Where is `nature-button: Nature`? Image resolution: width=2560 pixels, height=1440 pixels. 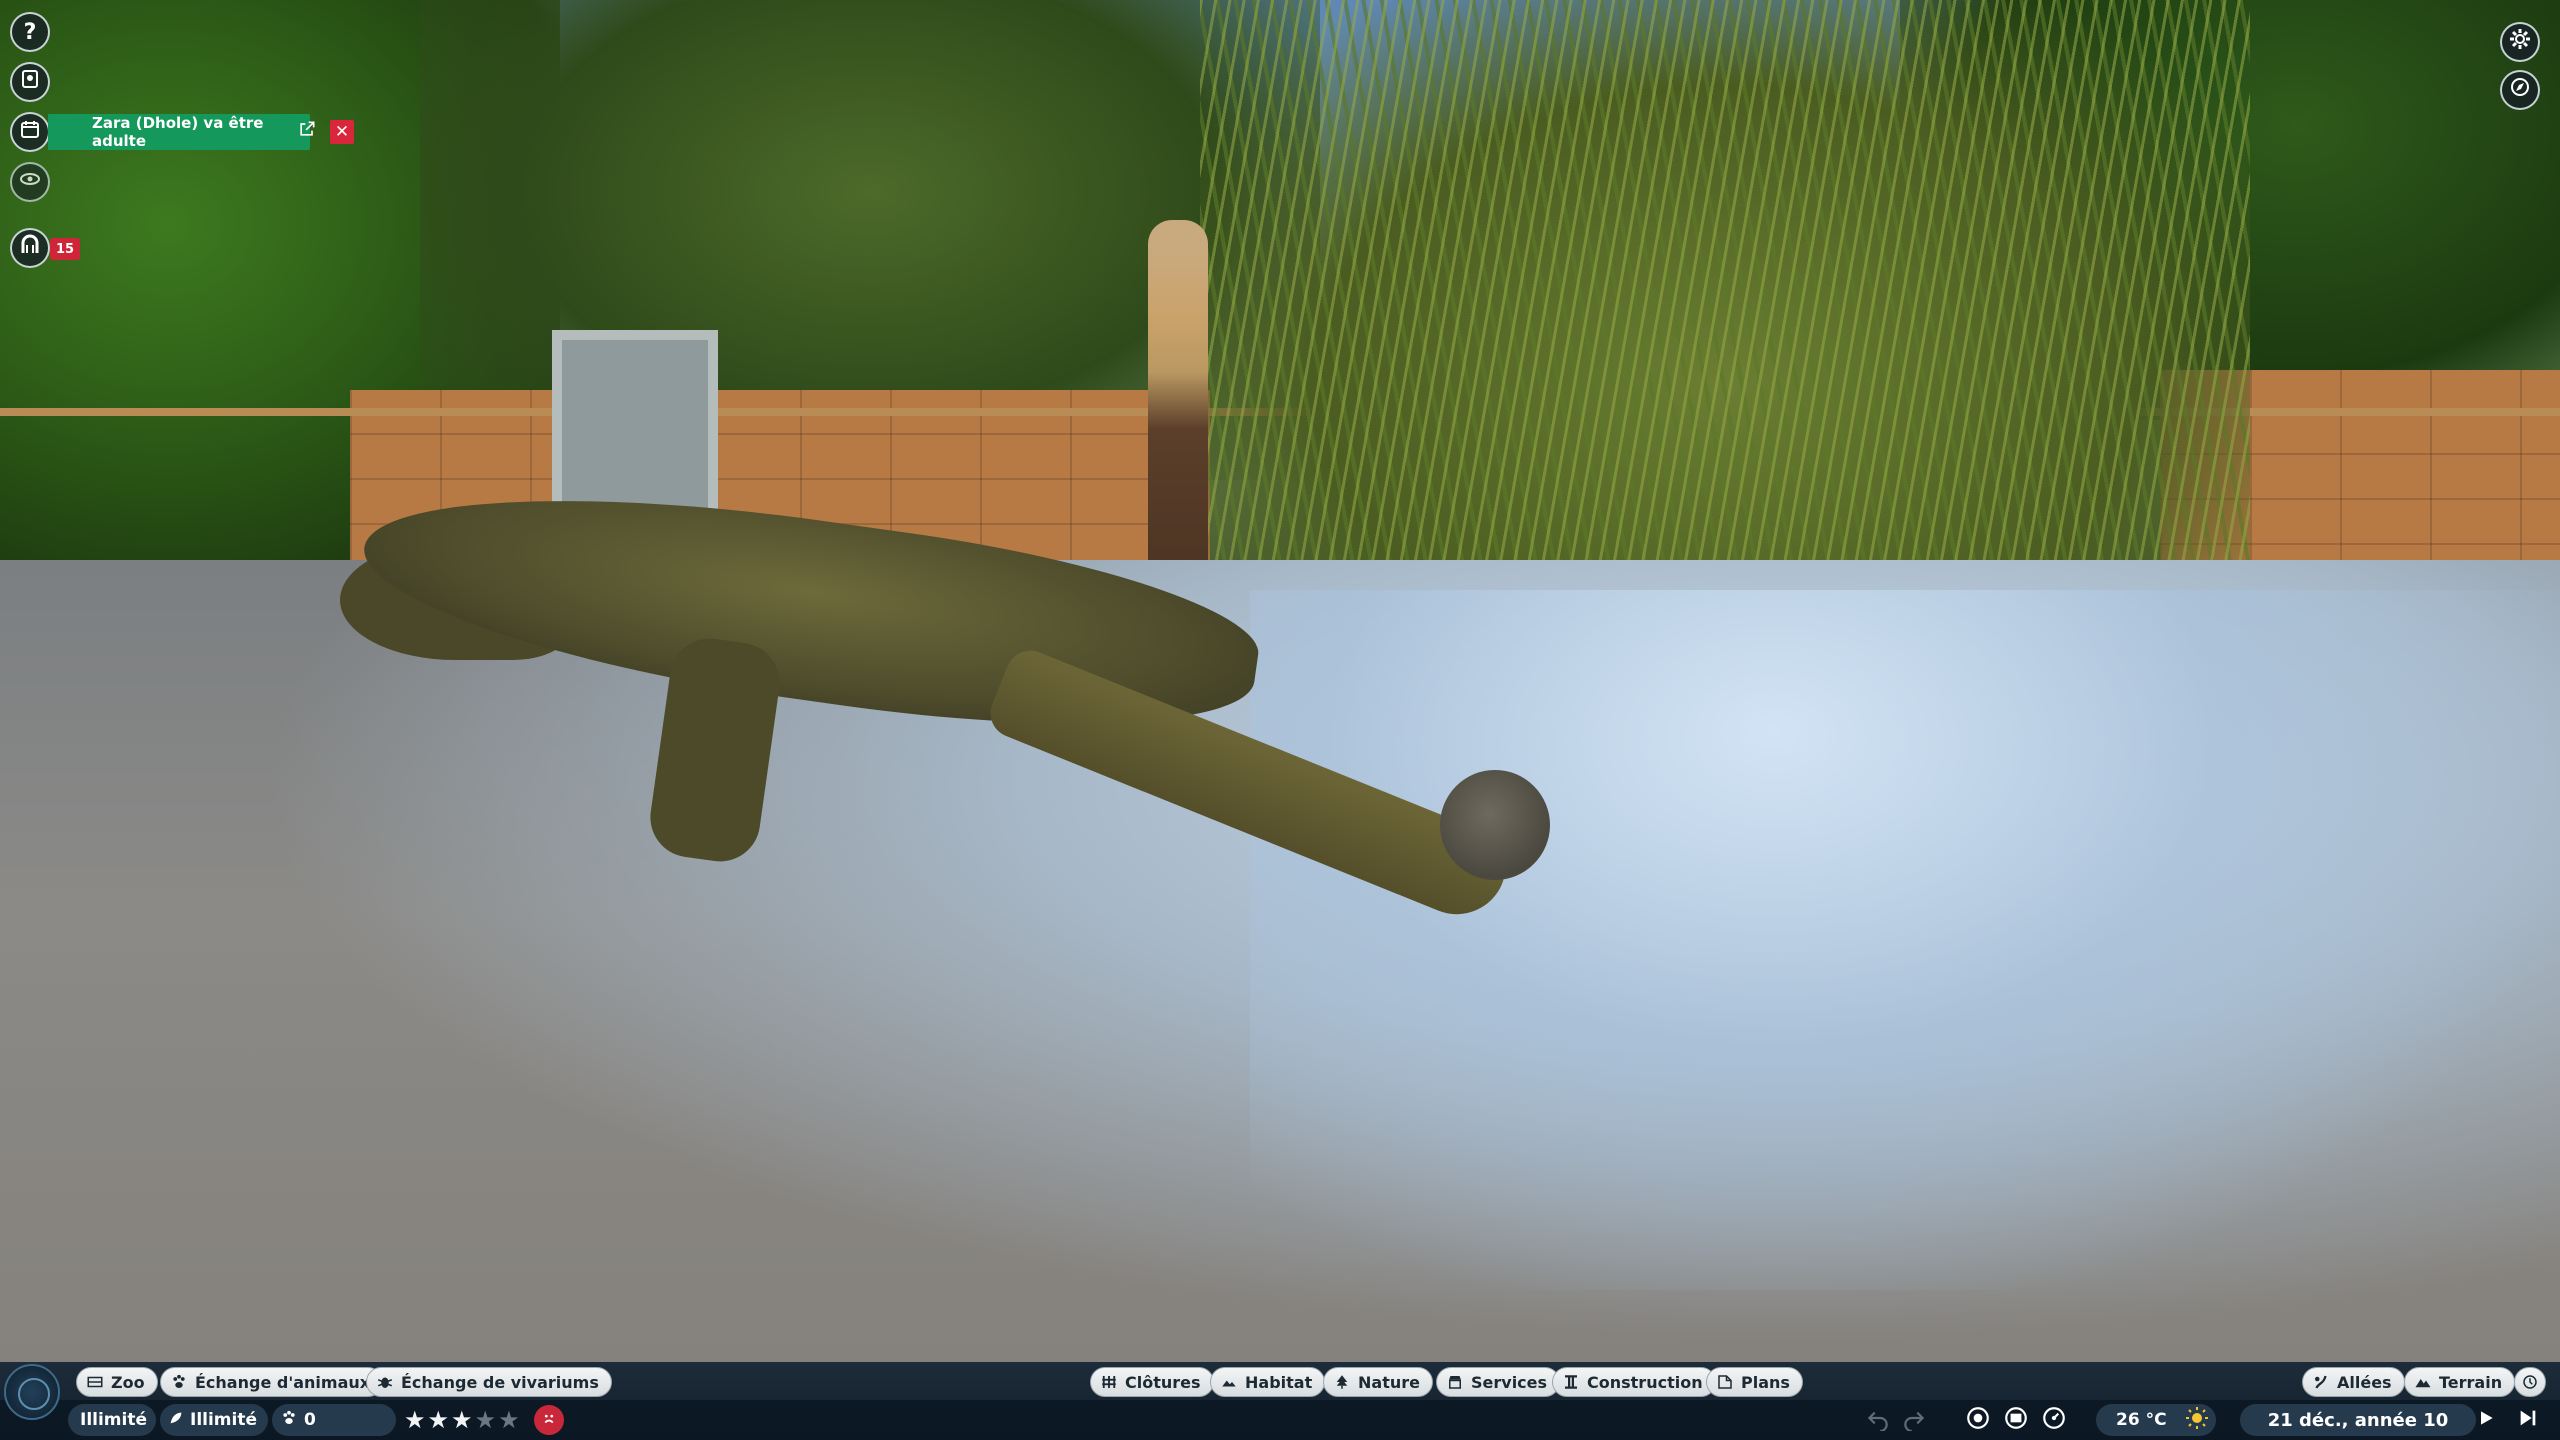
nature-button: Nature is located at coordinates (1378, 1382).